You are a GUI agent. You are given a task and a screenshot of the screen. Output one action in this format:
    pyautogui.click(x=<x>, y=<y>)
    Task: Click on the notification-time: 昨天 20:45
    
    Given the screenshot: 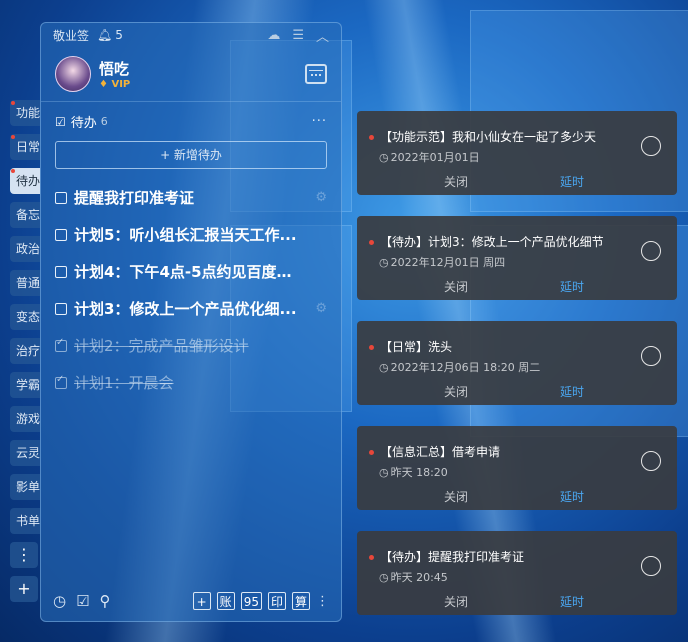 What is the action you would take?
    pyautogui.click(x=419, y=577)
    